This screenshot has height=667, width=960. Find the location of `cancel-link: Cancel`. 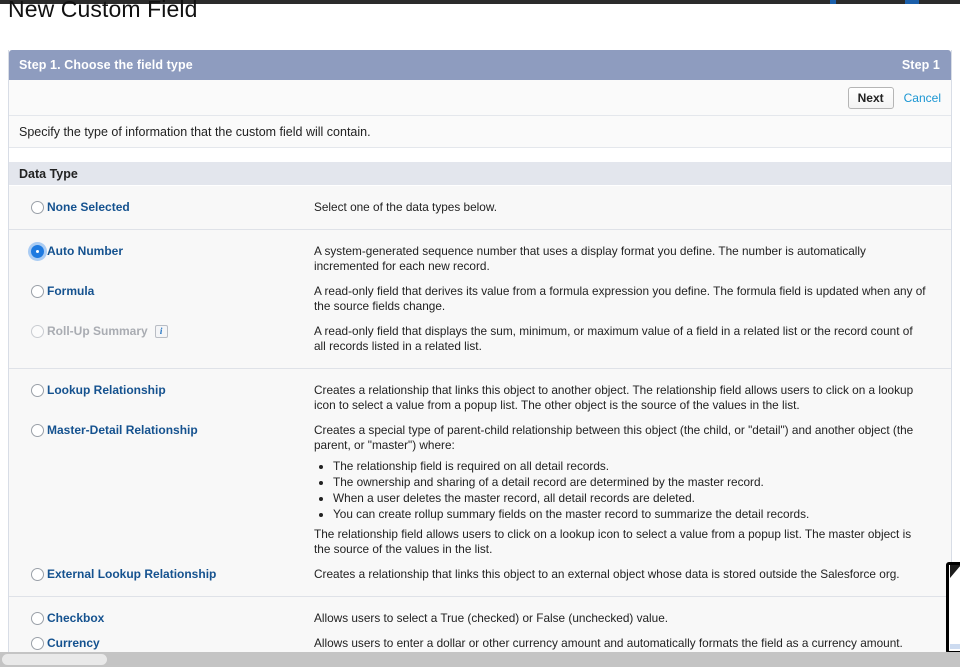

cancel-link: Cancel is located at coordinates (922, 98).